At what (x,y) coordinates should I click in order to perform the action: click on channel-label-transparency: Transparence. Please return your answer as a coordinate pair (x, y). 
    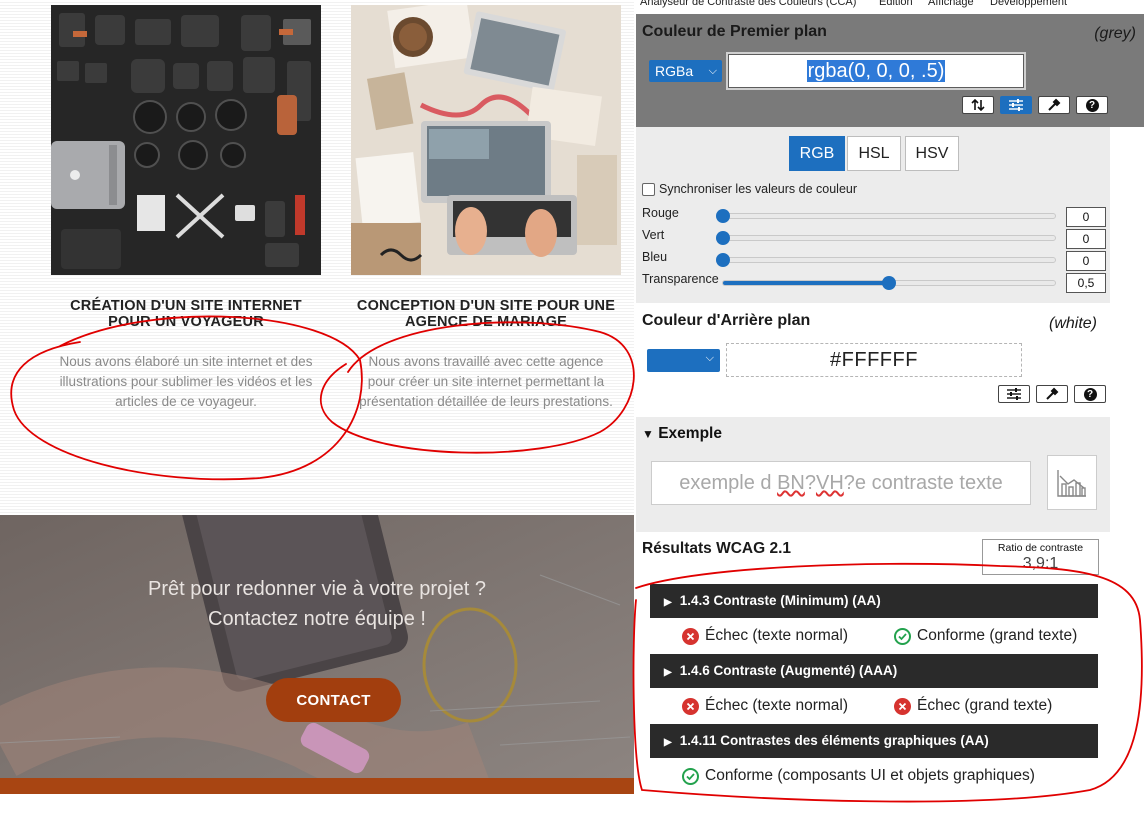
    Looking at the image, I should click on (680, 279).